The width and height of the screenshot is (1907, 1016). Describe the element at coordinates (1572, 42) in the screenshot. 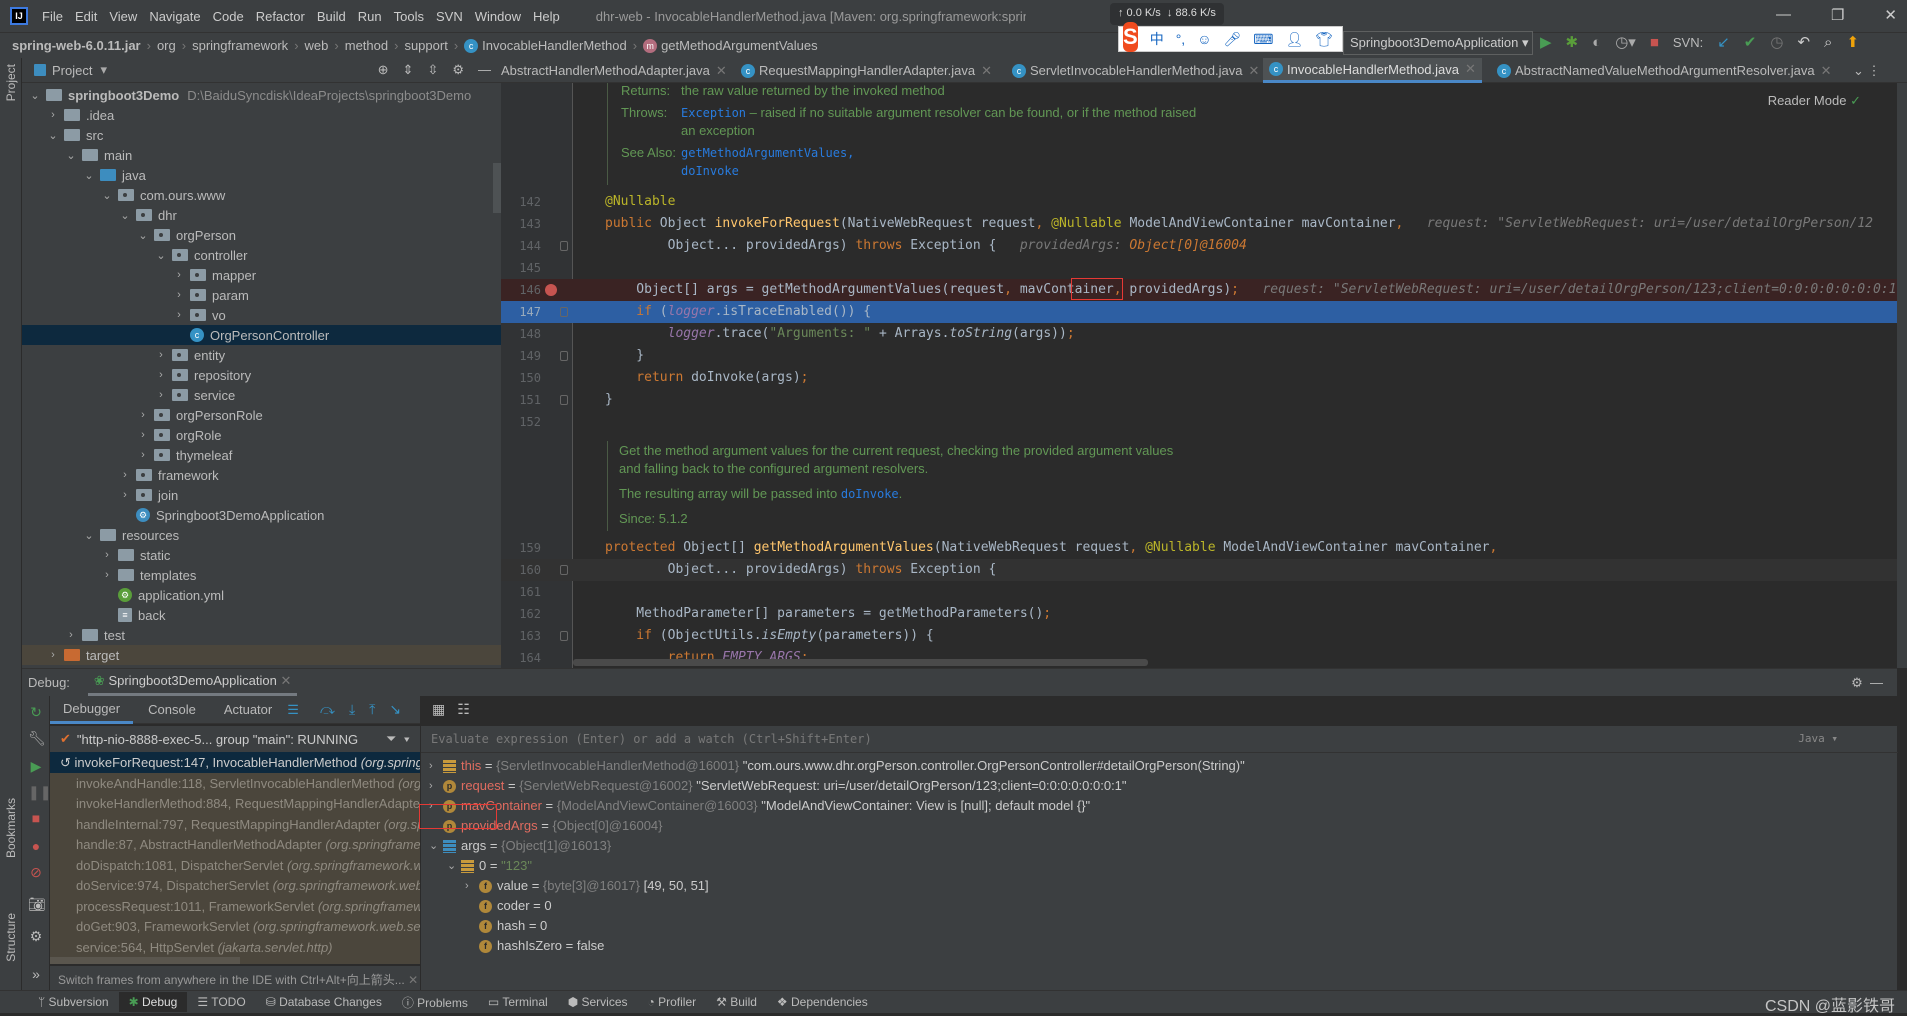

I see `debug-icon: ✱` at that location.